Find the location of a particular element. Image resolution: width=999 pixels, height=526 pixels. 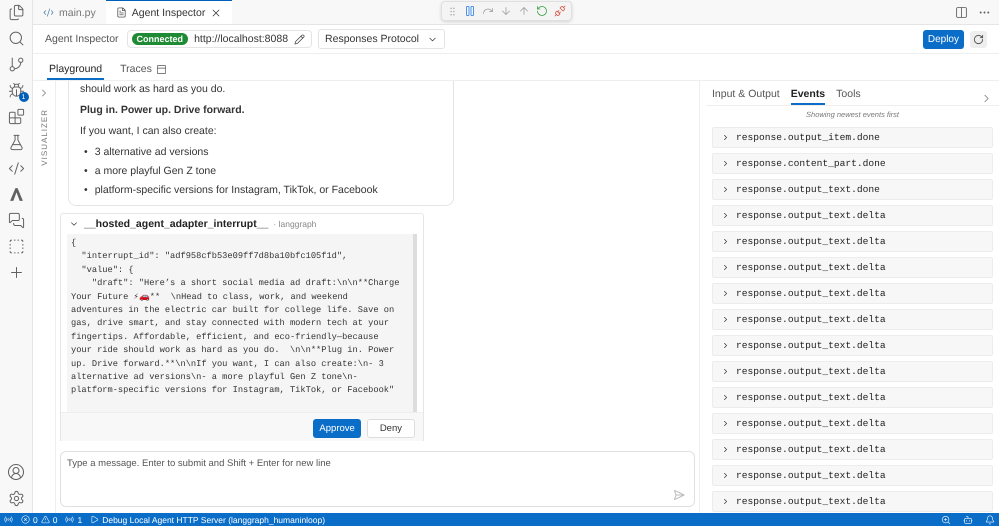

panel-tab: Input & Output is located at coordinates (746, 96).